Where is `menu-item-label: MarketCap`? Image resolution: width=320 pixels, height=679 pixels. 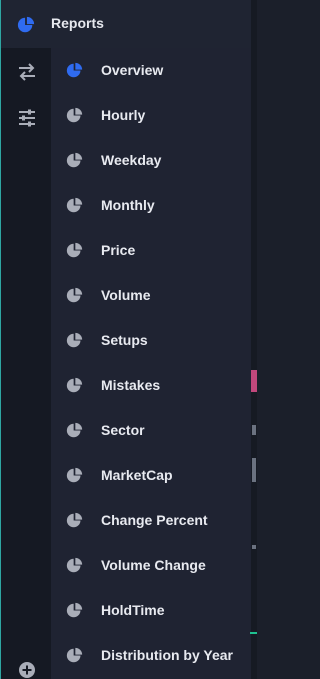
menu-item-label: MarketCap is located at coordinates (137, 475).